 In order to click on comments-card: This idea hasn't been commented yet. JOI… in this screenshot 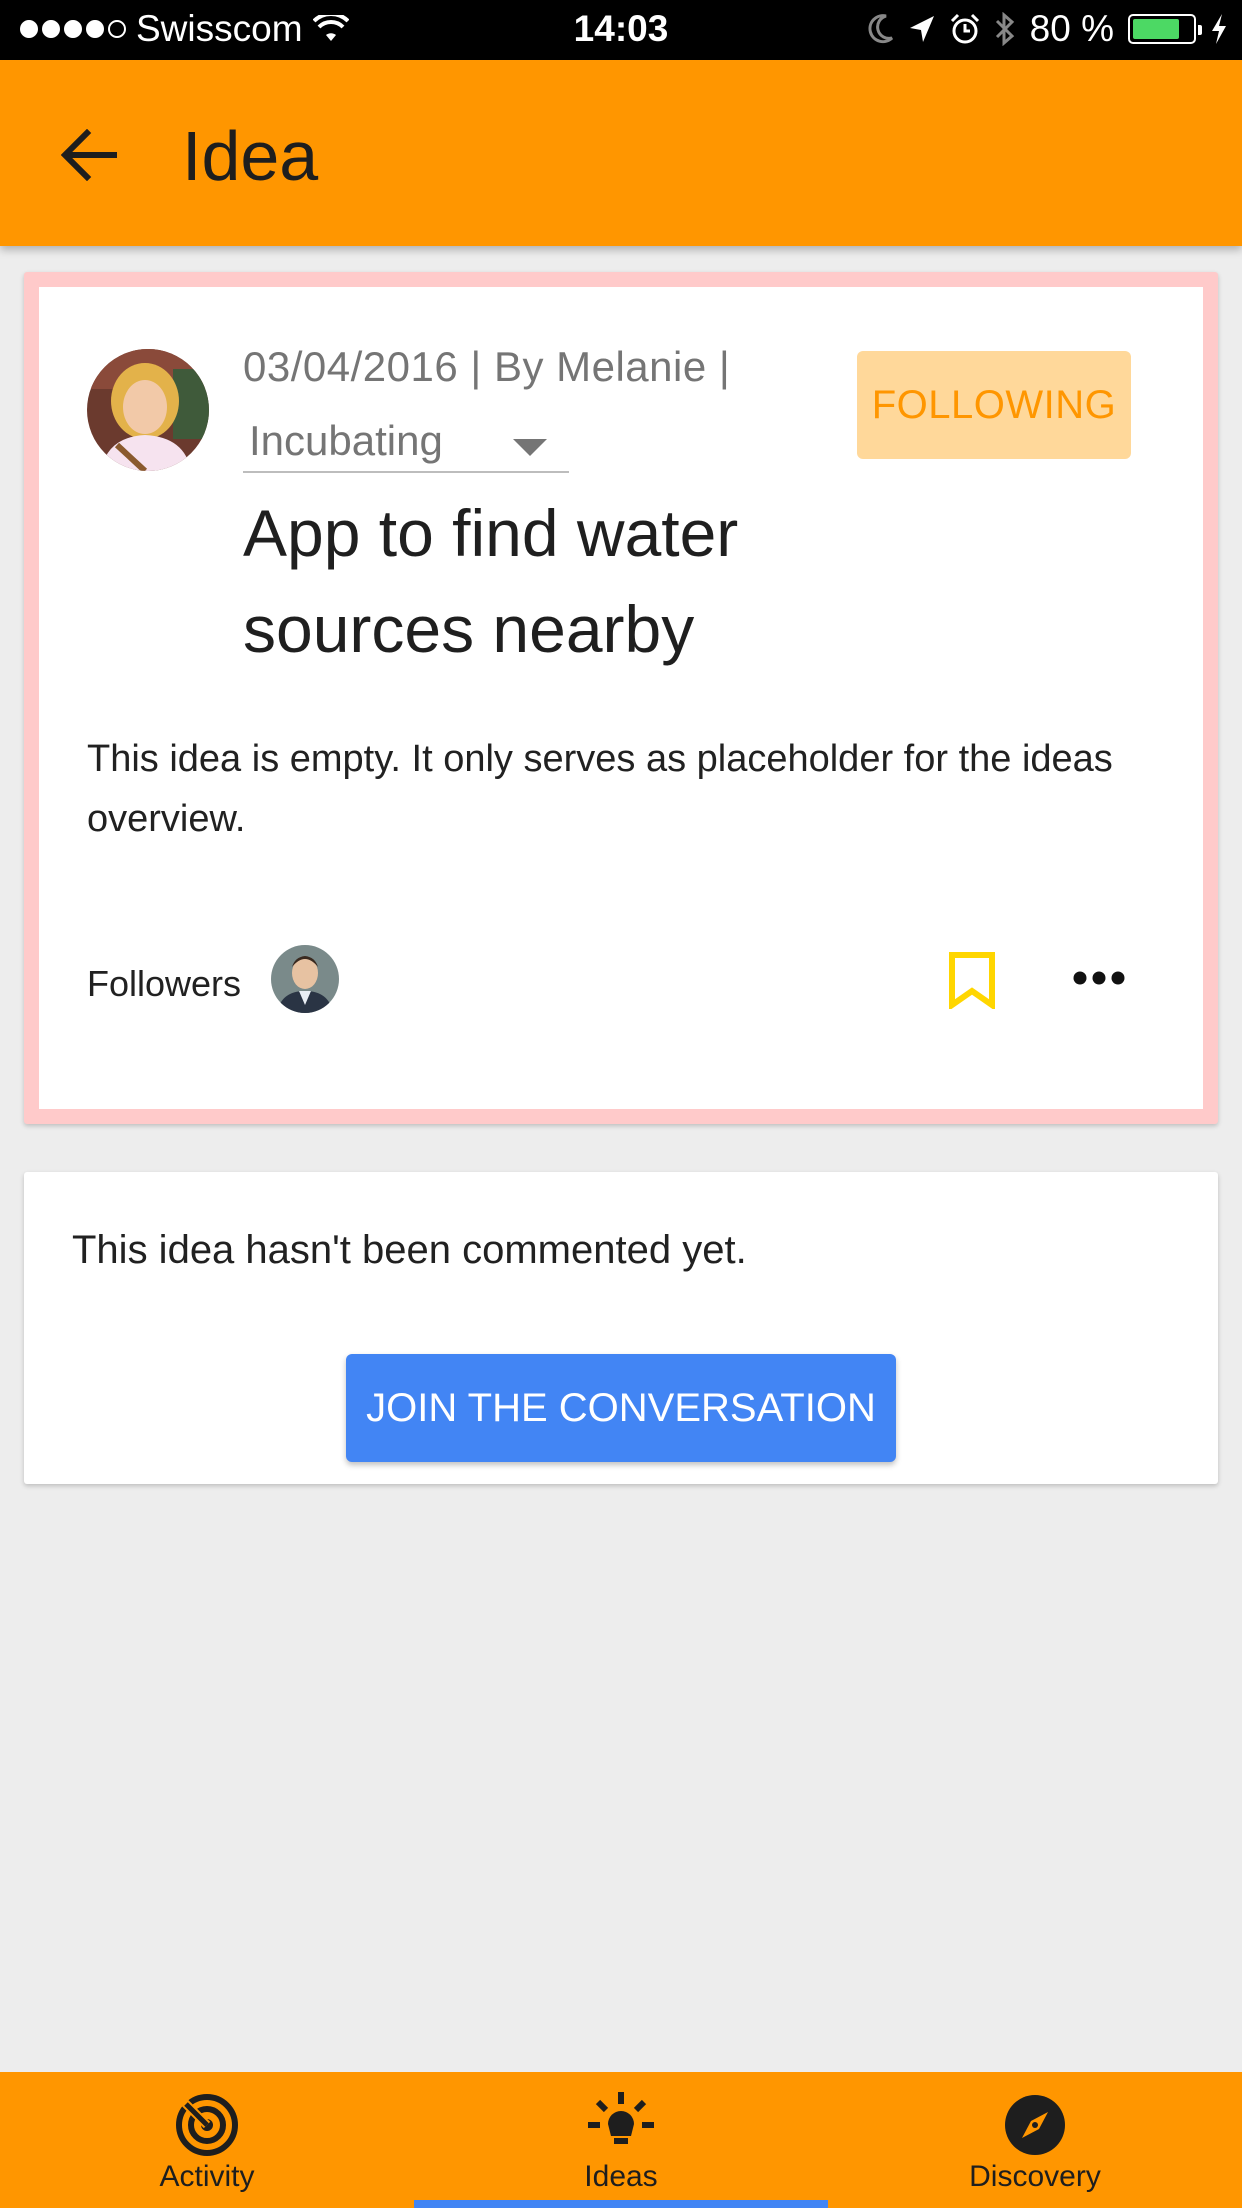, I will do `click(621, 1328)`.